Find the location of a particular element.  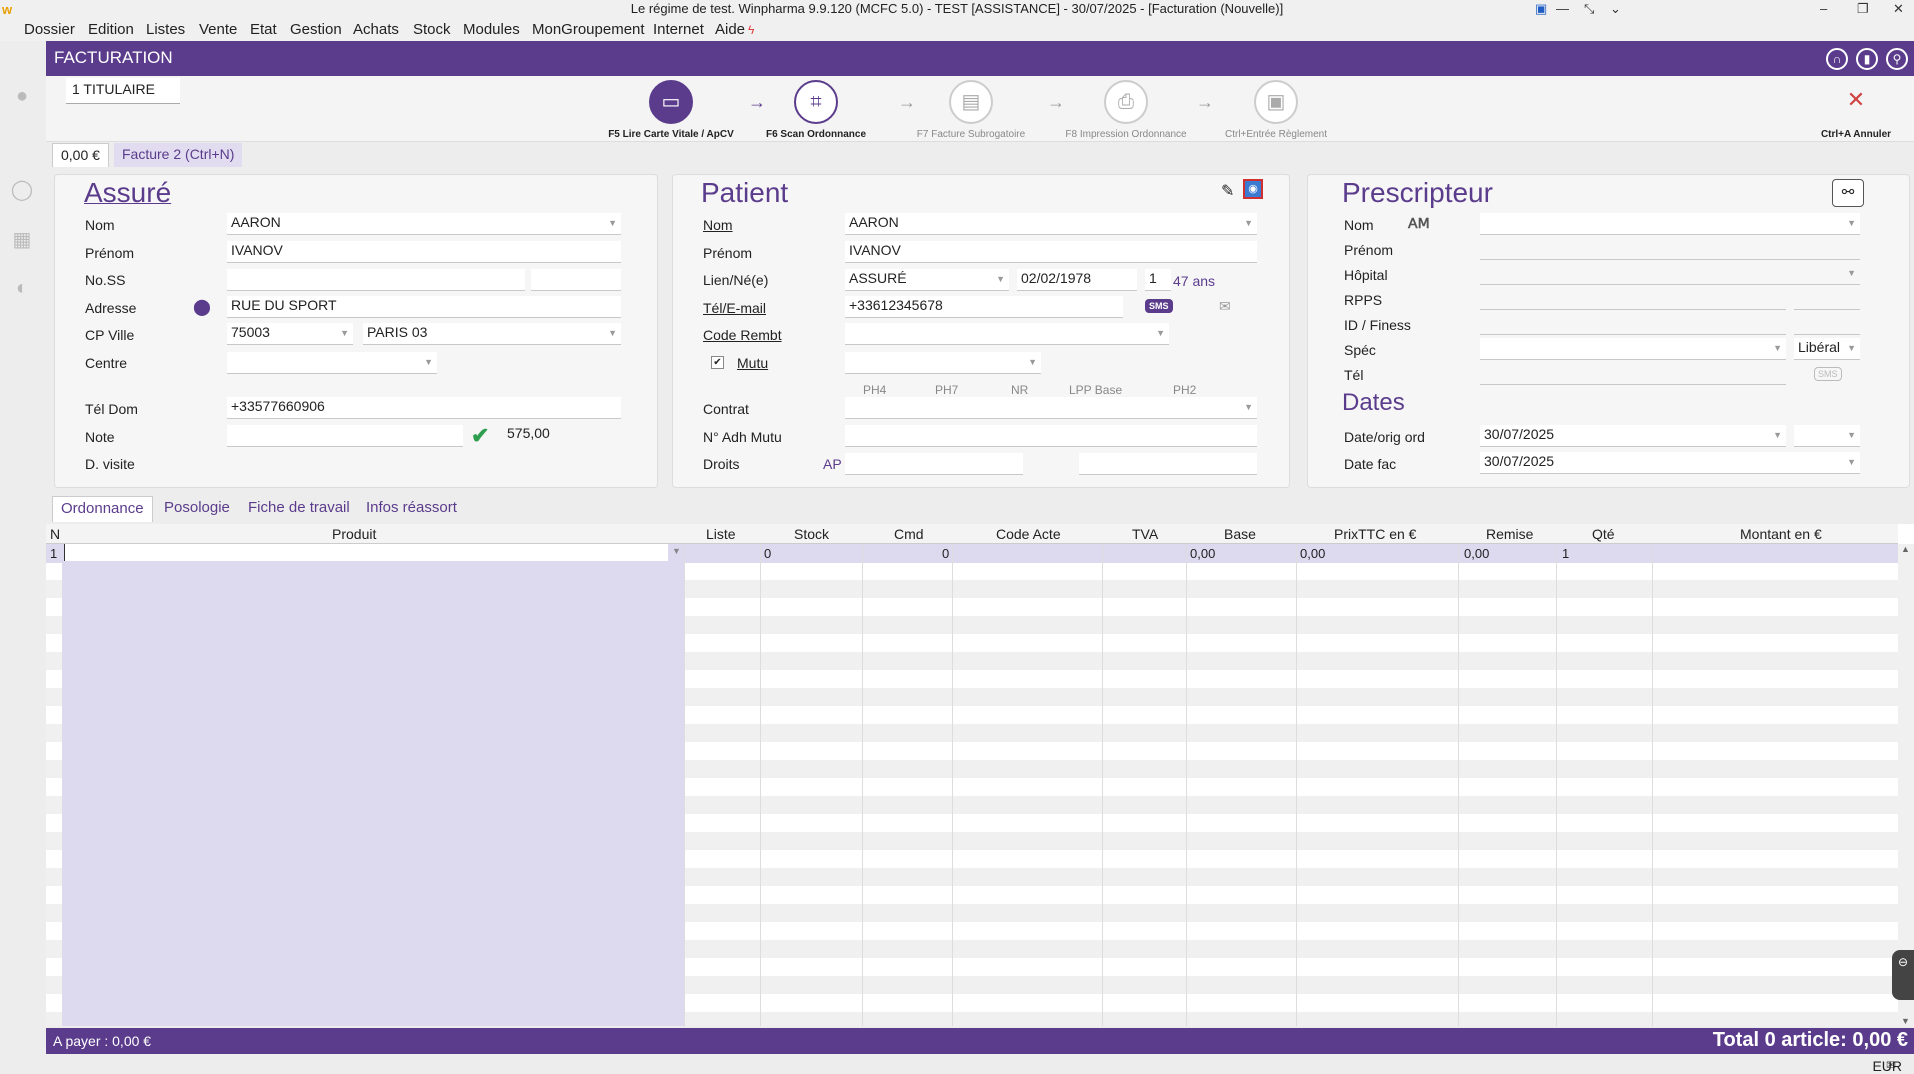

patient-prenom-input: IVANOV is located at coordinates (1051, 252).